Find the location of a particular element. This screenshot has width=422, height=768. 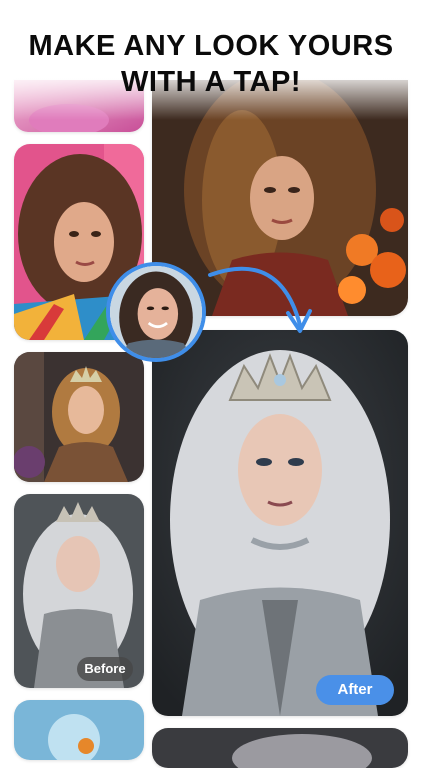

photo-card-before: Before is located at coordinates (79, 591).